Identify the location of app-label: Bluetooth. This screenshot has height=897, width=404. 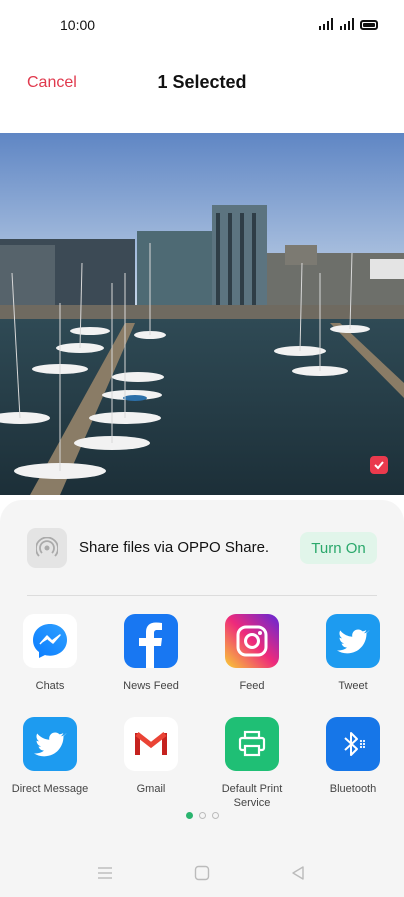
(353, 789).